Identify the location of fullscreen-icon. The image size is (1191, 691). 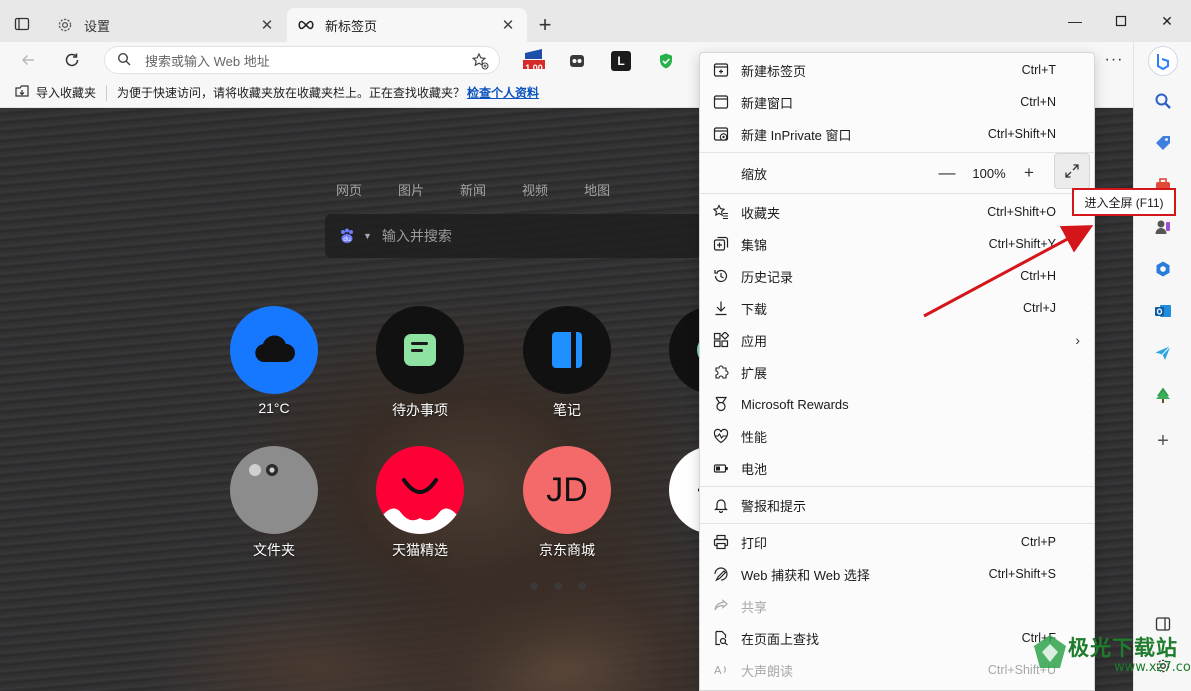
(1072, 171).